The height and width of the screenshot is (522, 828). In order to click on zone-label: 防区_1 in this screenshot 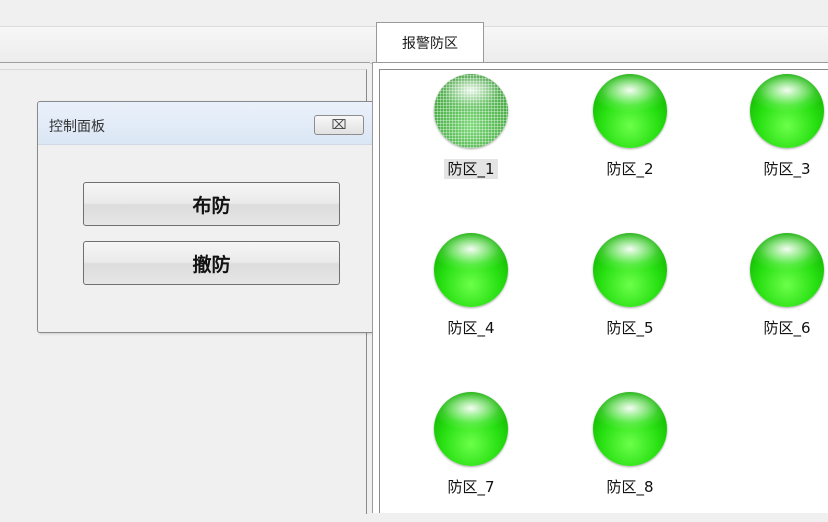, I will do `click(471, 168)`.